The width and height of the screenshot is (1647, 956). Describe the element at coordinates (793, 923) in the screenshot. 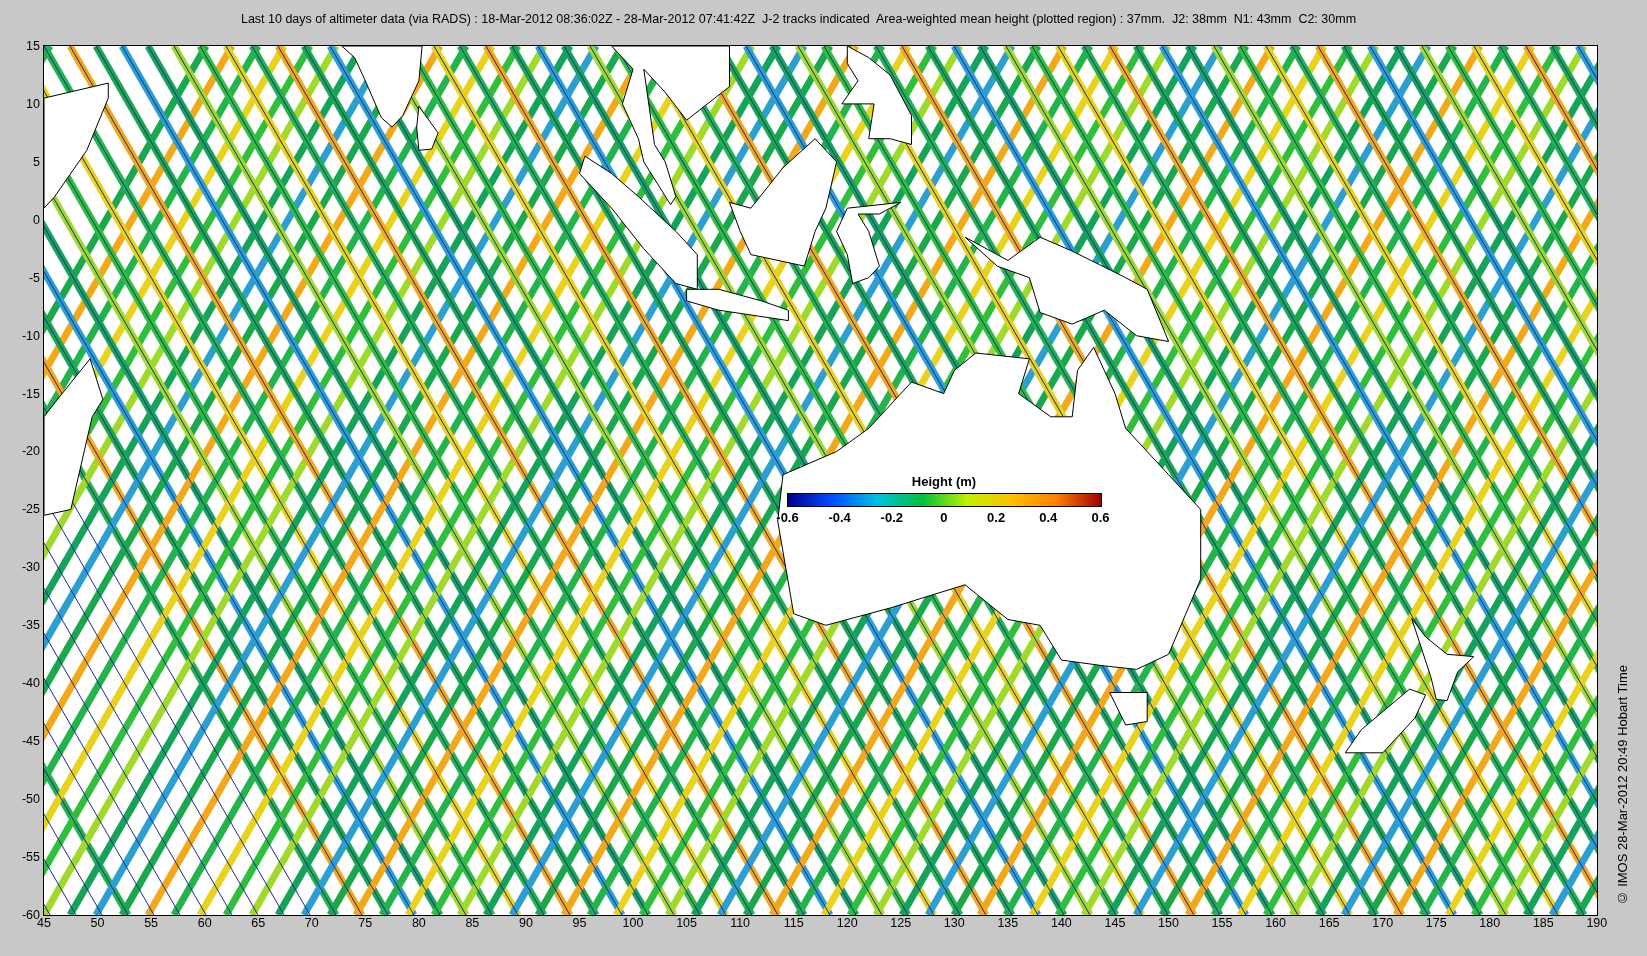

I see `axis-tick-label: 115` at that location.